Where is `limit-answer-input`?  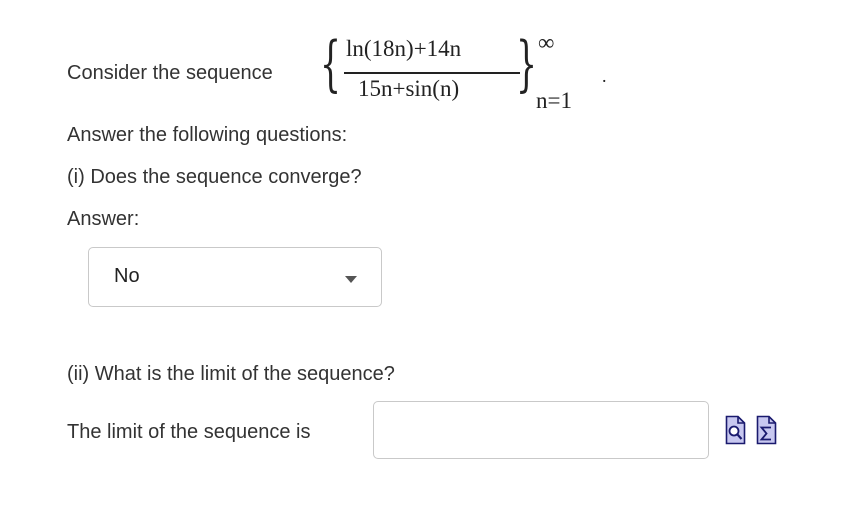
limit-answer-input is located at coordinates (541, 430).